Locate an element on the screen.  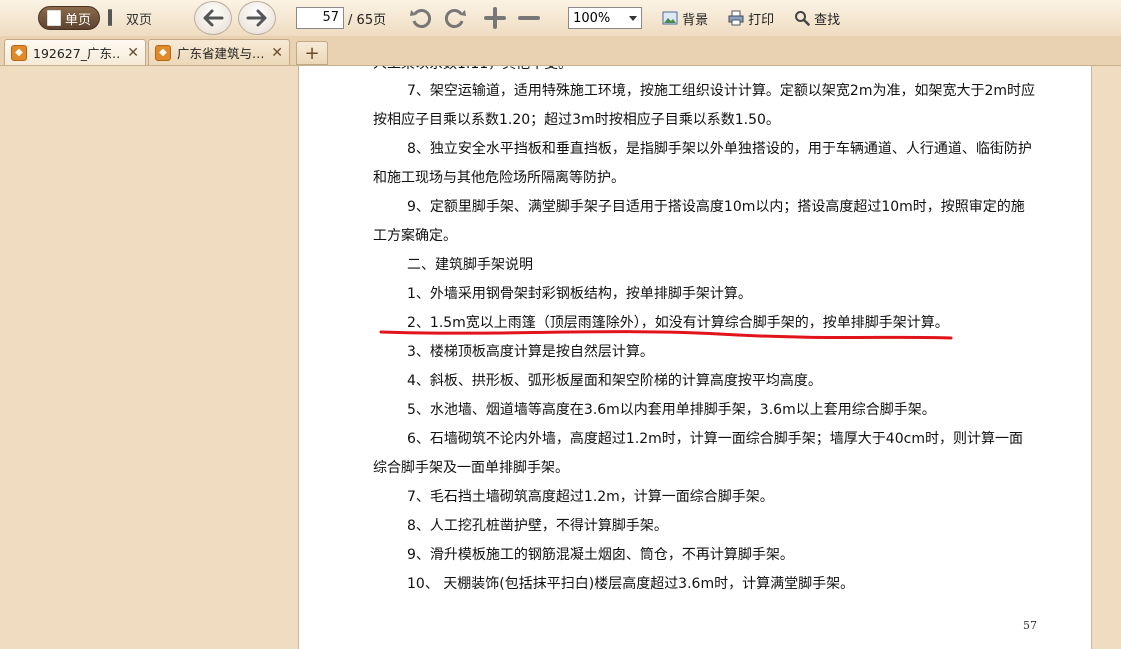
find-button: 查找 is located at coordinates (817, 18).